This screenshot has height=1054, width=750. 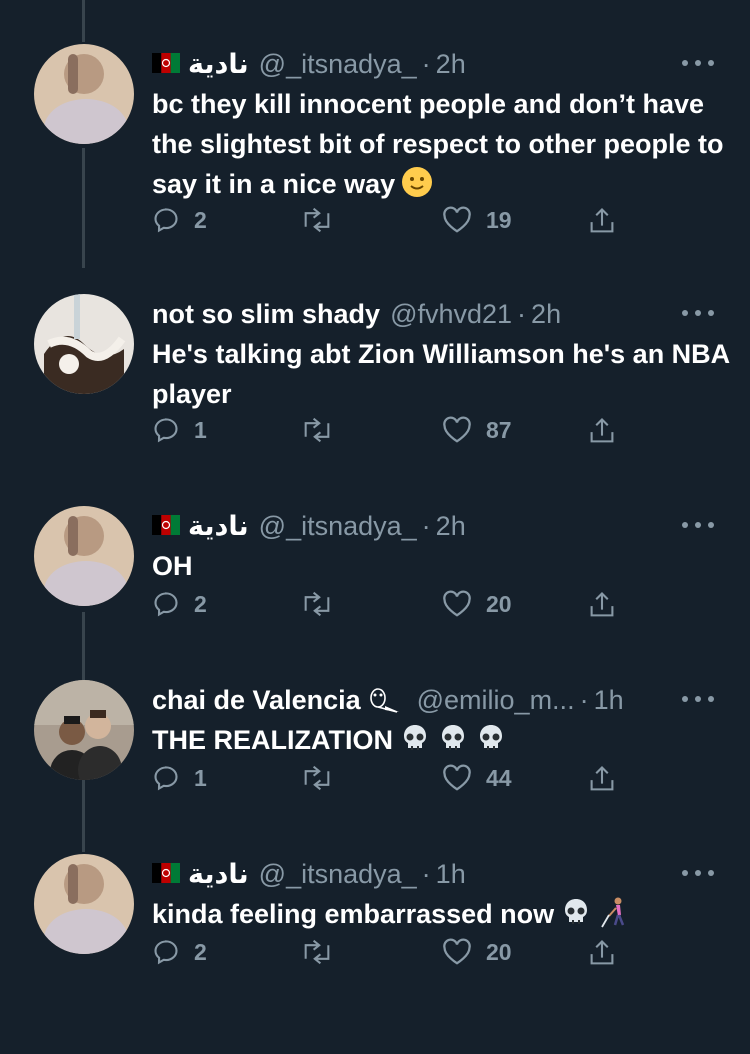 What do you see at coordinates (172, 566) in the screenshot?
I see `tweet-text: OH` at bounding box center [172, 566].